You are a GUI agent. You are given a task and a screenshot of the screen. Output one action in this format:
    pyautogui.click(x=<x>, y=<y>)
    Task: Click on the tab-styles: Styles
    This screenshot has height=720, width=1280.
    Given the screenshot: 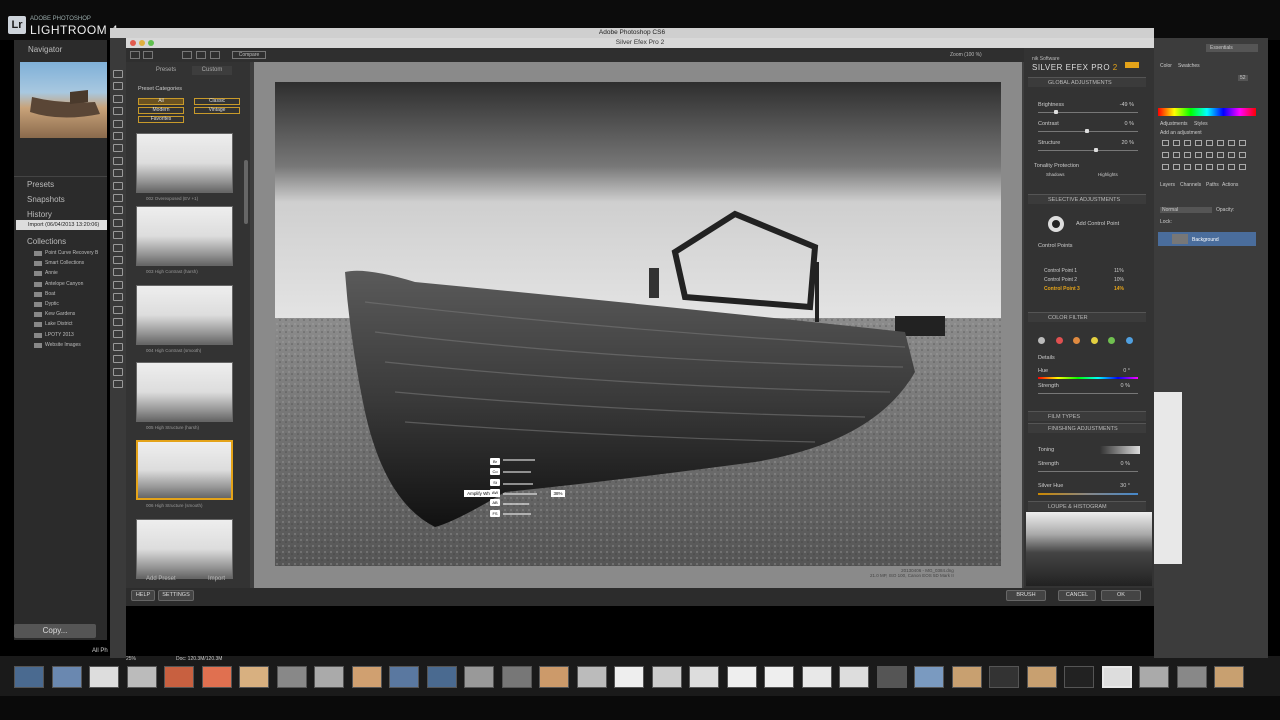 What is the action you would take?
    pyautogui.click(x=1201, y=124)
    